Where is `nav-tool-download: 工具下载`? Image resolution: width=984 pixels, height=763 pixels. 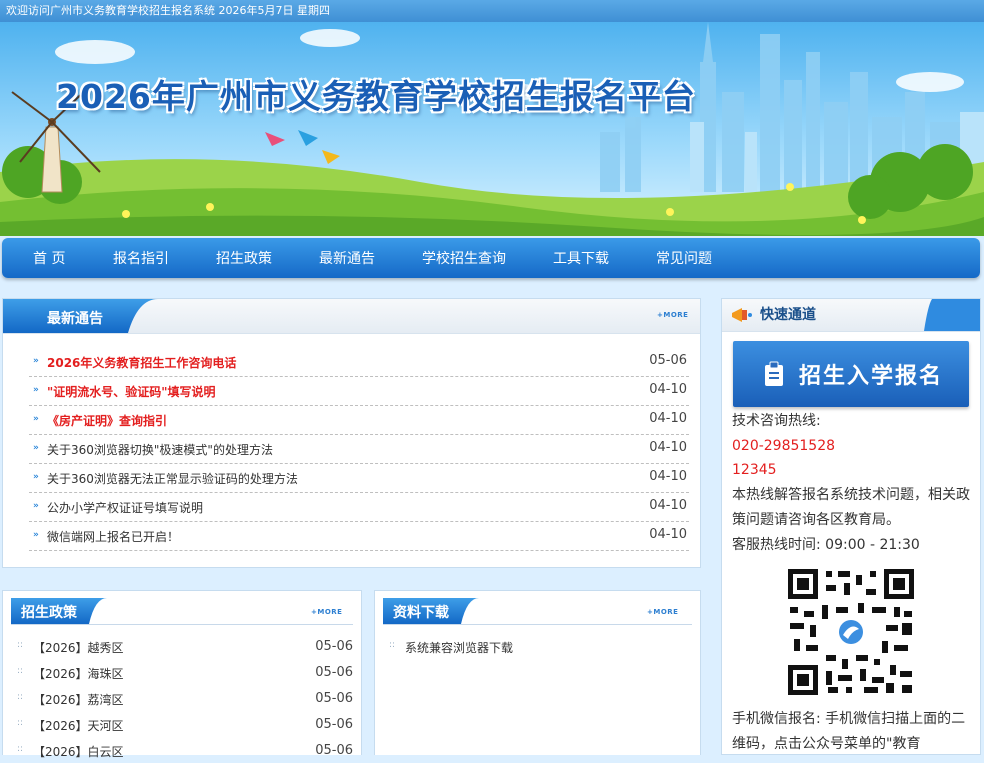 nav-tool-download: 工具下载 is located at coordinates (581, 258).